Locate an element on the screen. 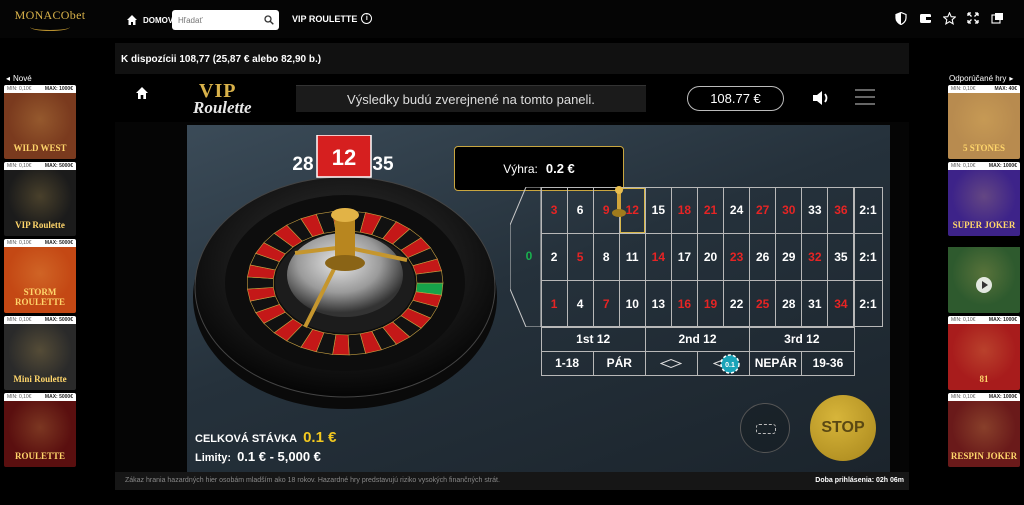 This screenshot has width=1024, height=505. wallet-icon is located at coordinates (925, 18).